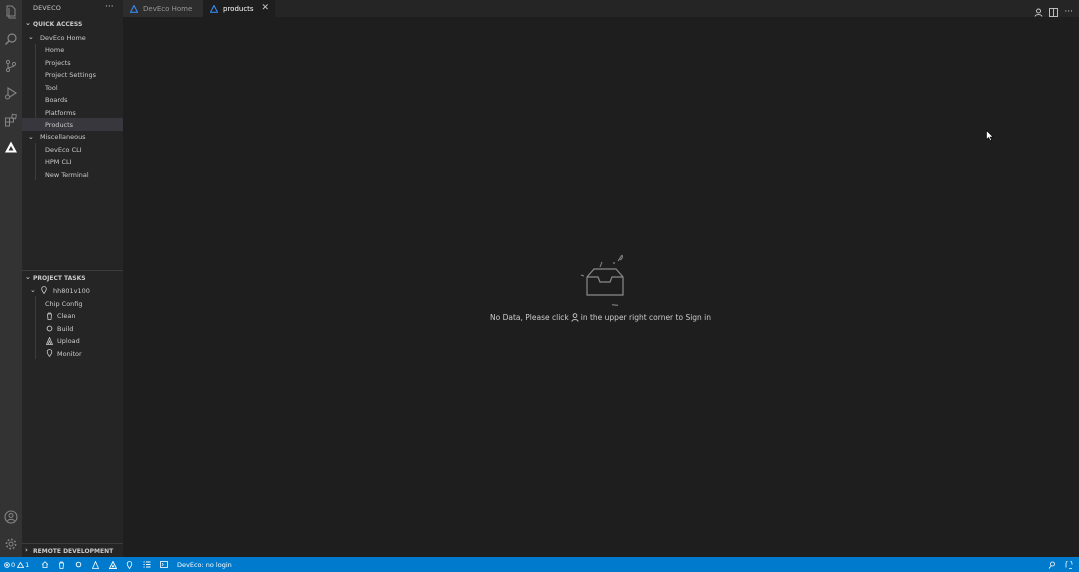 The image size is (1079, 572). Describe the element at coordinates (72, 37) in the screenshot. I see `tree-group-deveco-home: ⌄ DevEco Home` at that location.